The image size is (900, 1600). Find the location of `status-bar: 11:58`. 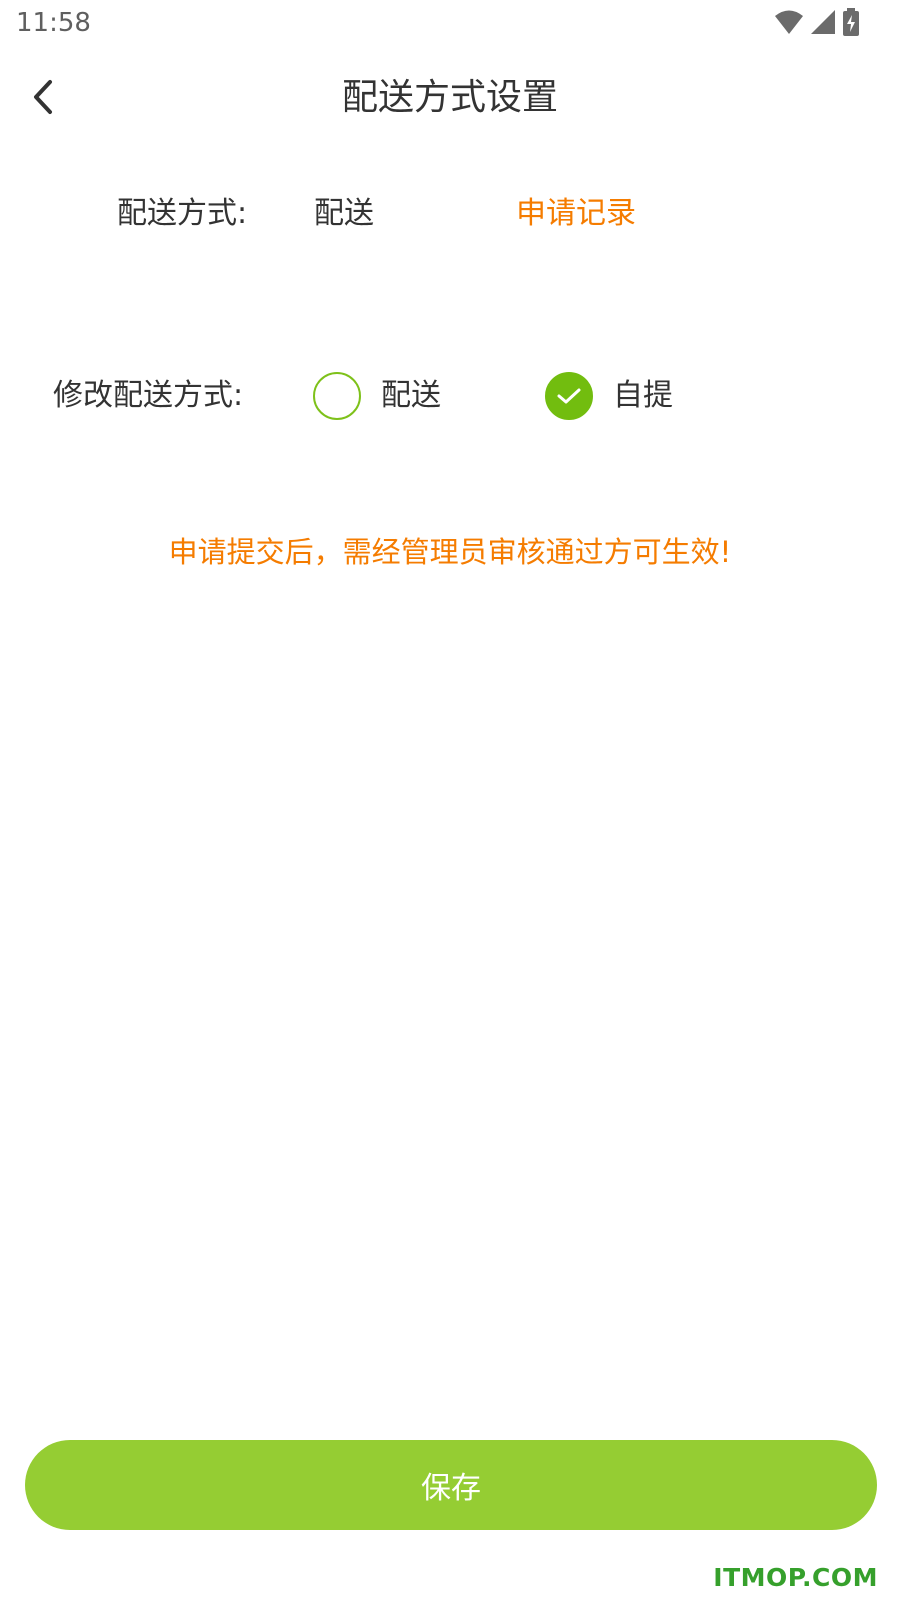

status-bar: 11:58 is located at coordinates (450, 25).